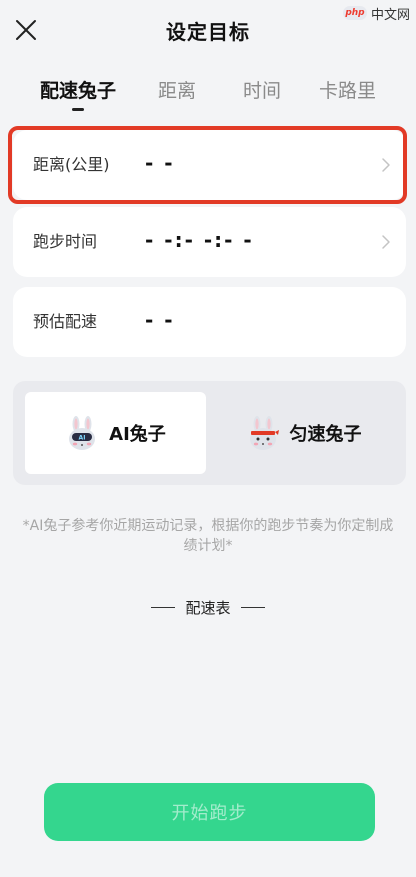 The height and width of the screenshot is (877, 416). I want to click on estimated-pace-value: - -, so click(160, 320).